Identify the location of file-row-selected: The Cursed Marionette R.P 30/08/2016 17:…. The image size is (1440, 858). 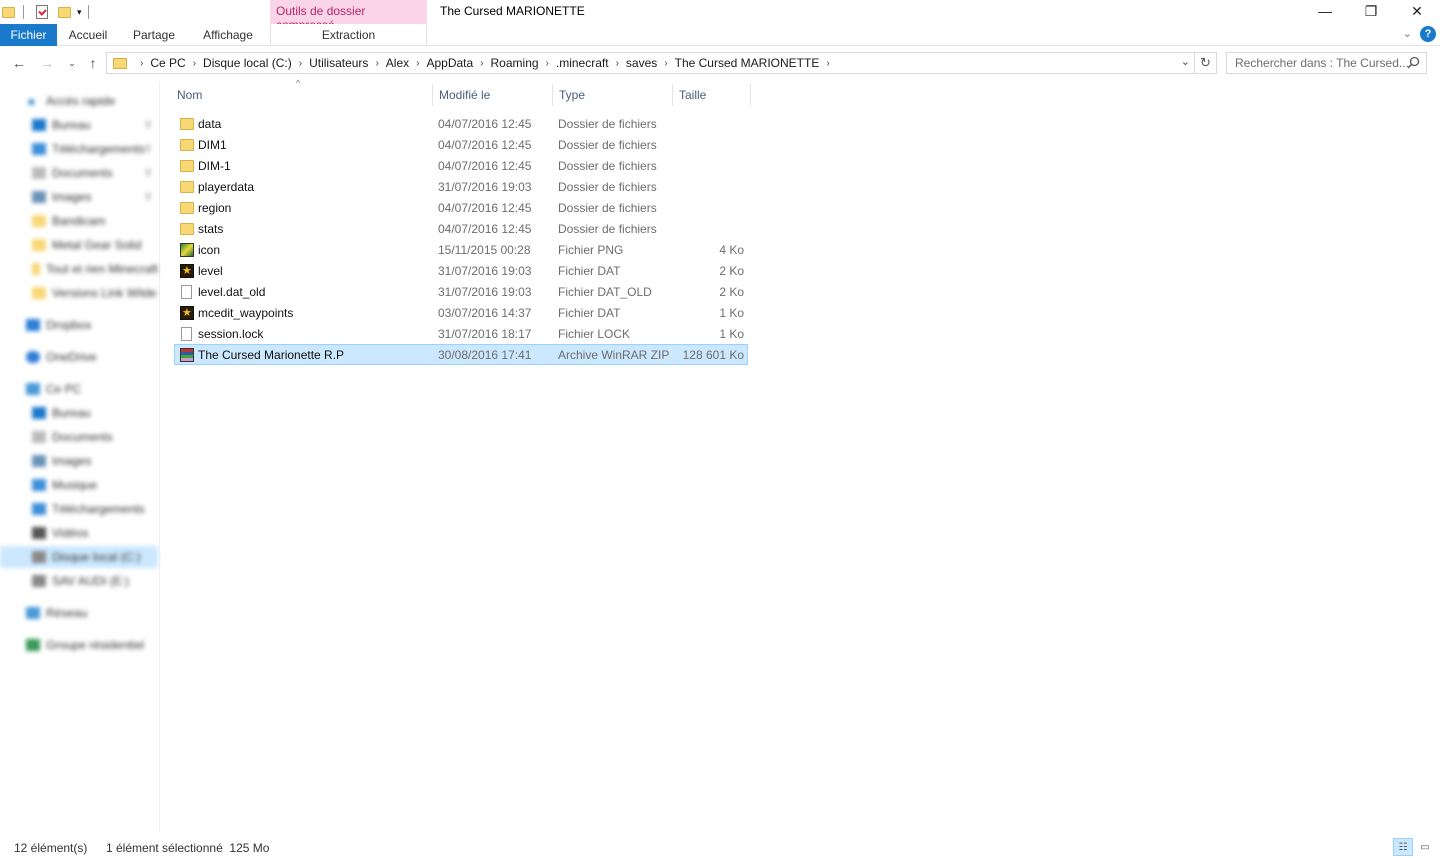
(461, 354).